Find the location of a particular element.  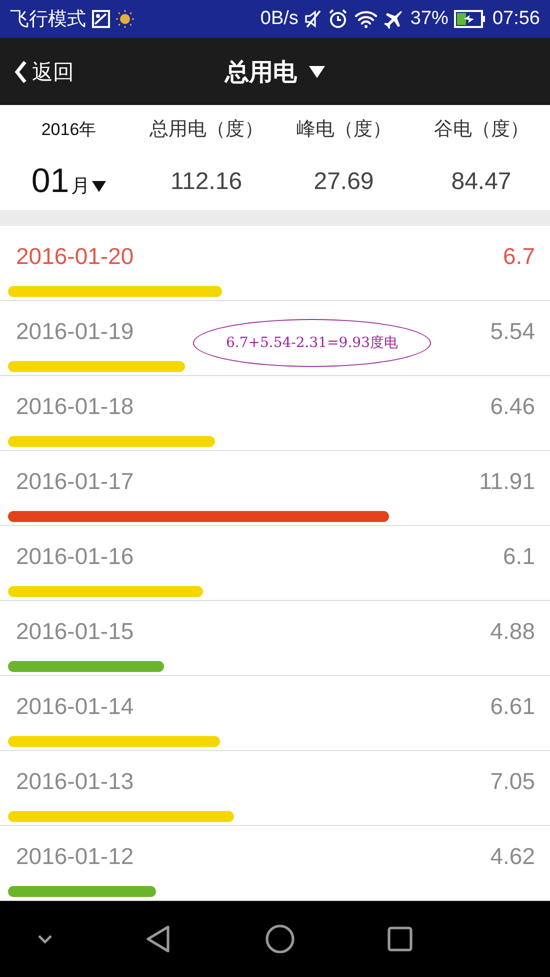

day-date: 2016-01-18 is located at coordinates (75, 406).